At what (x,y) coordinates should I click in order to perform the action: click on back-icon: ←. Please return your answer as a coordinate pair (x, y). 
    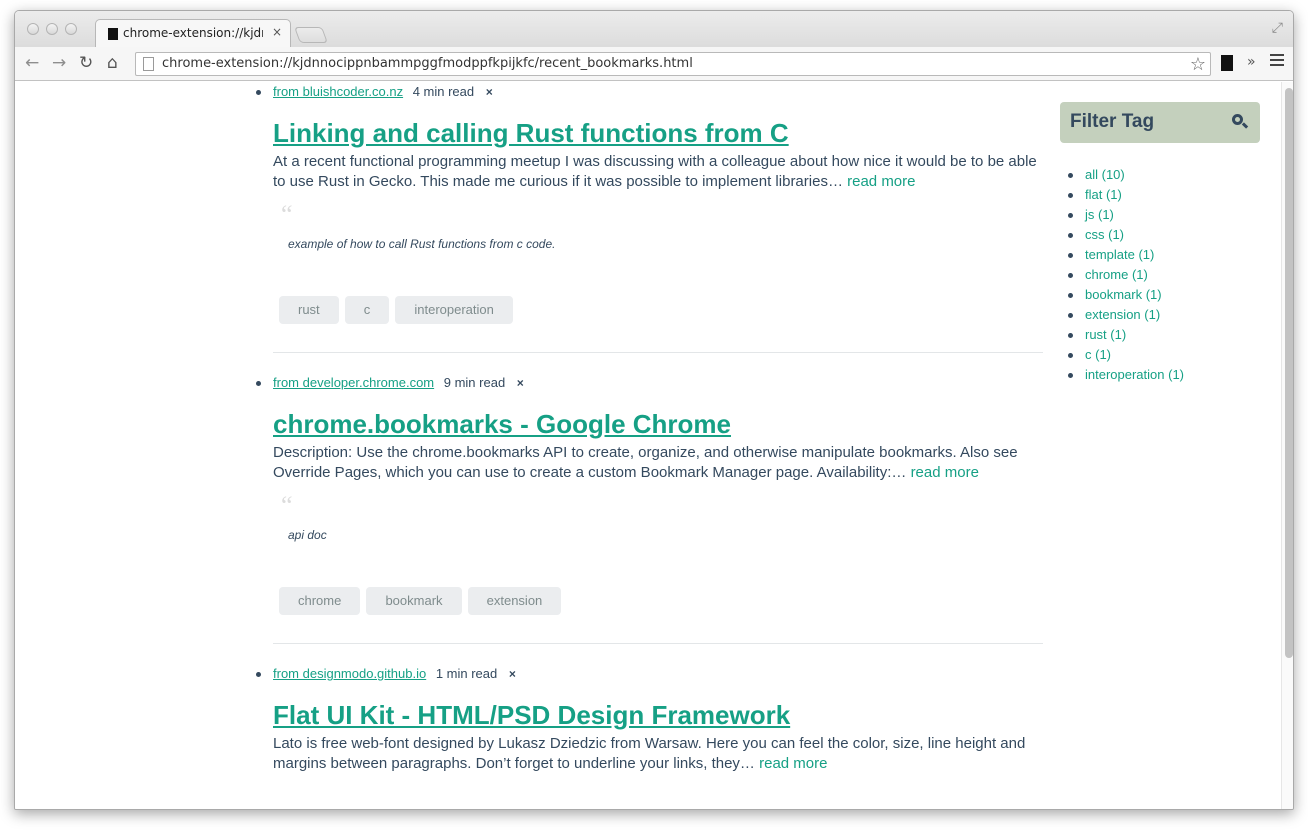
    Looking at the image, I should click on (32, 63).